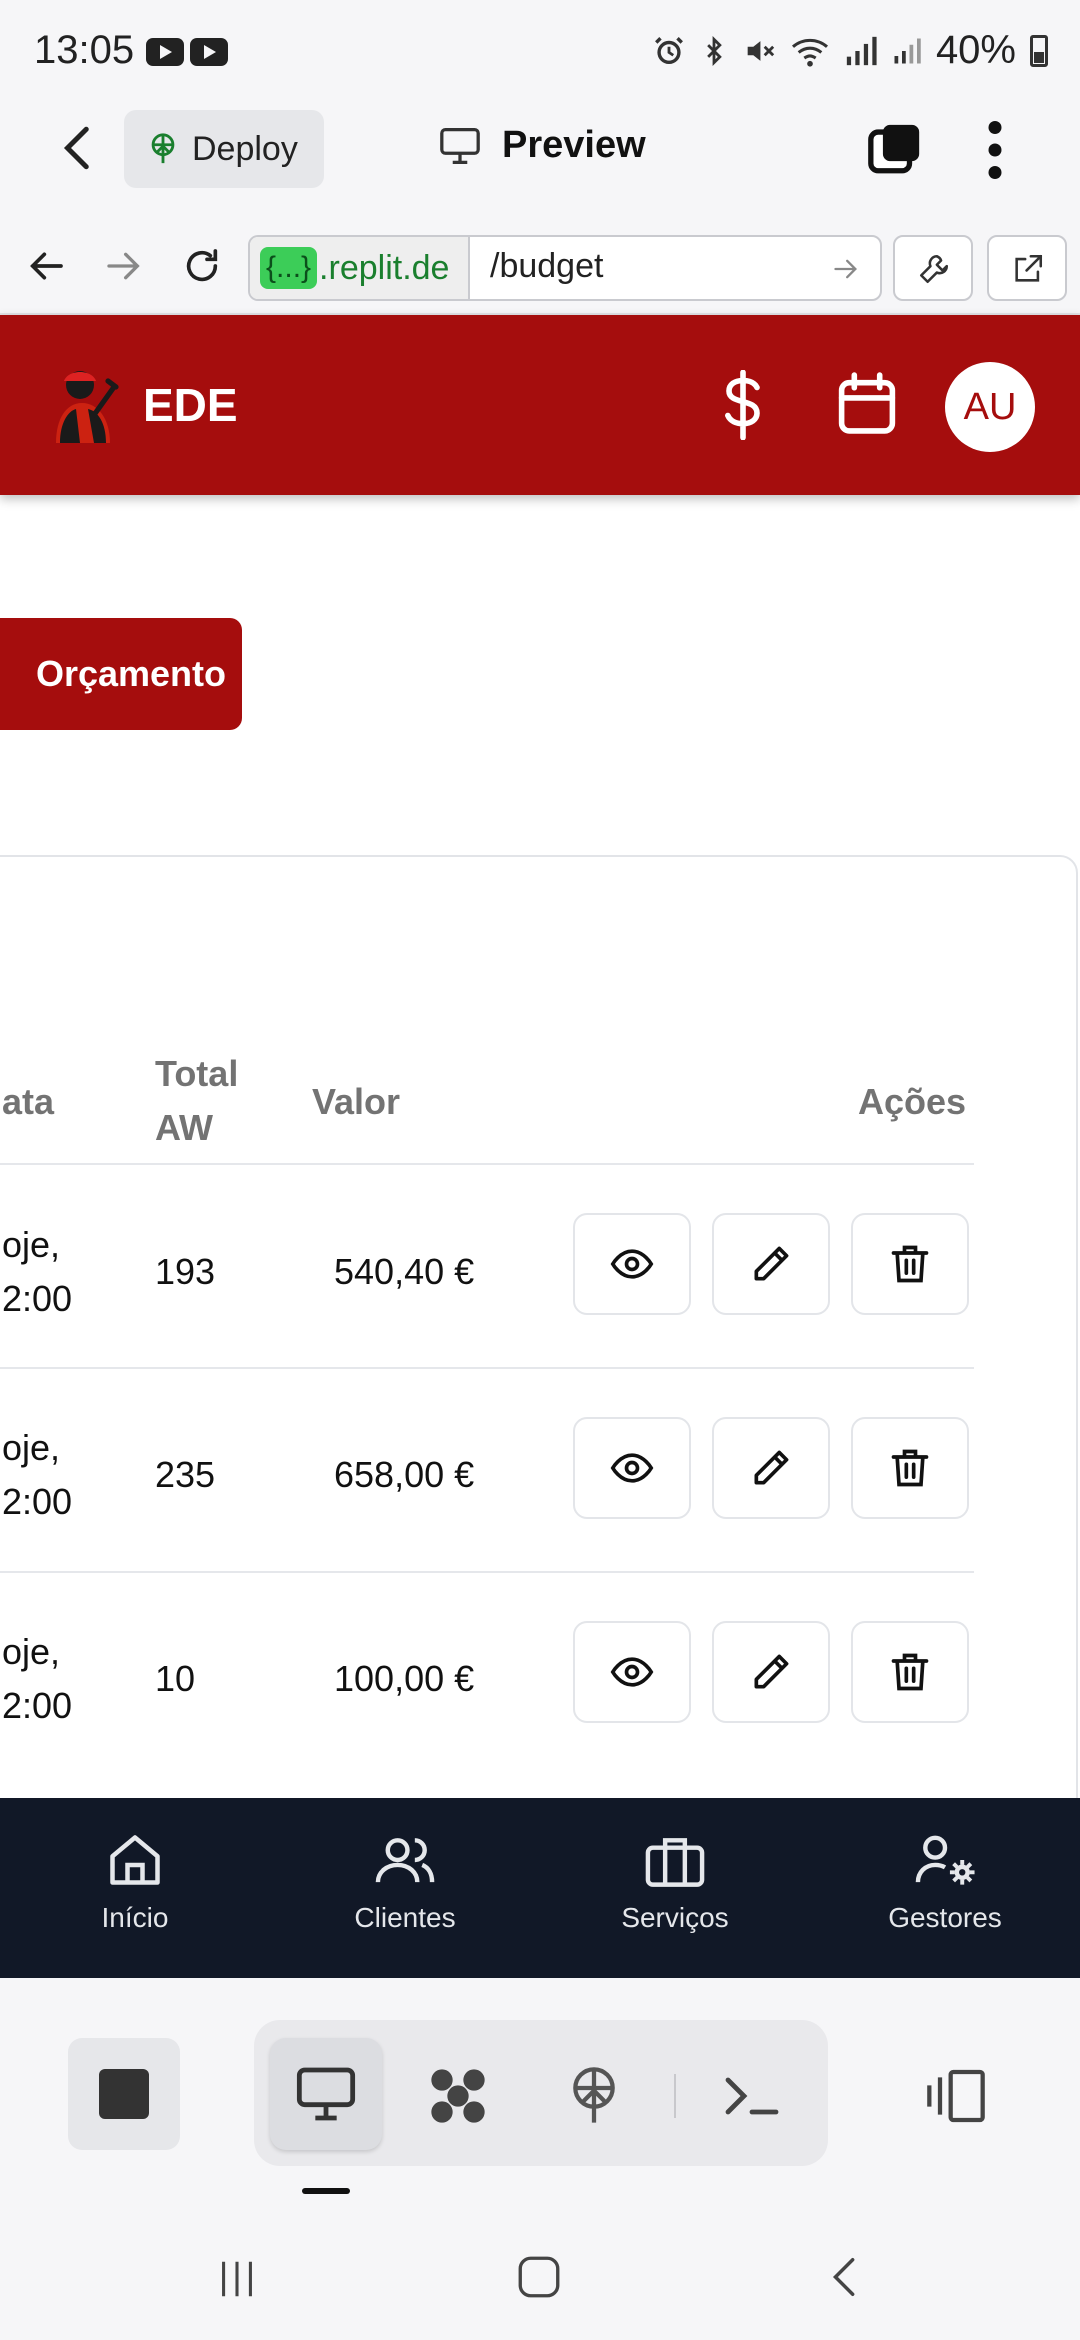  I want to click on go-arrow-icon, so click(846, 269).